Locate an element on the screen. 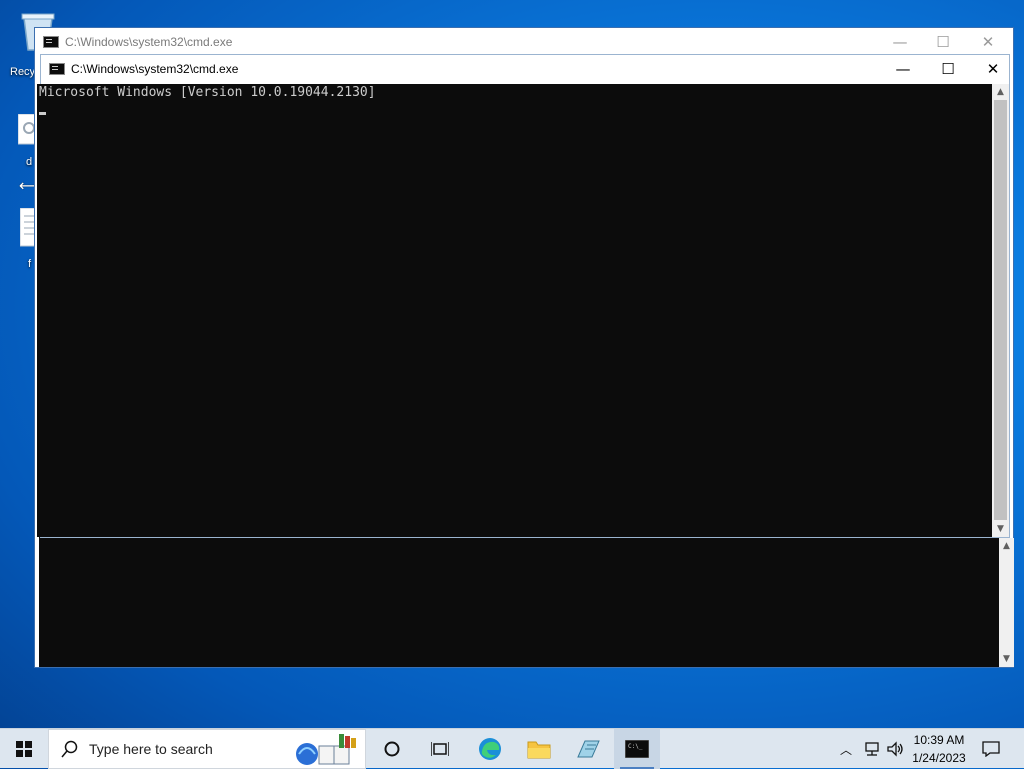 The image size is (1024, 769). task-view-button is located at coordinates (440, 749).